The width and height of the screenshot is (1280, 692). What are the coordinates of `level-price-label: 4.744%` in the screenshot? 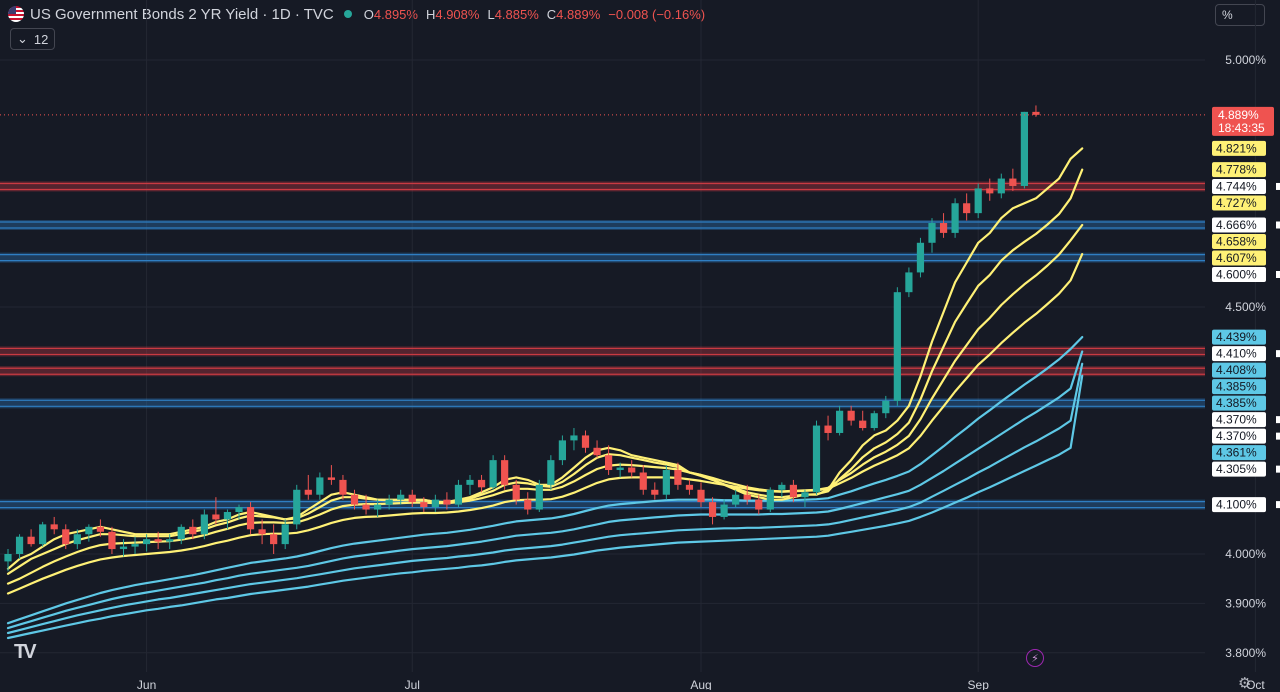 It's located at (1246, 186).